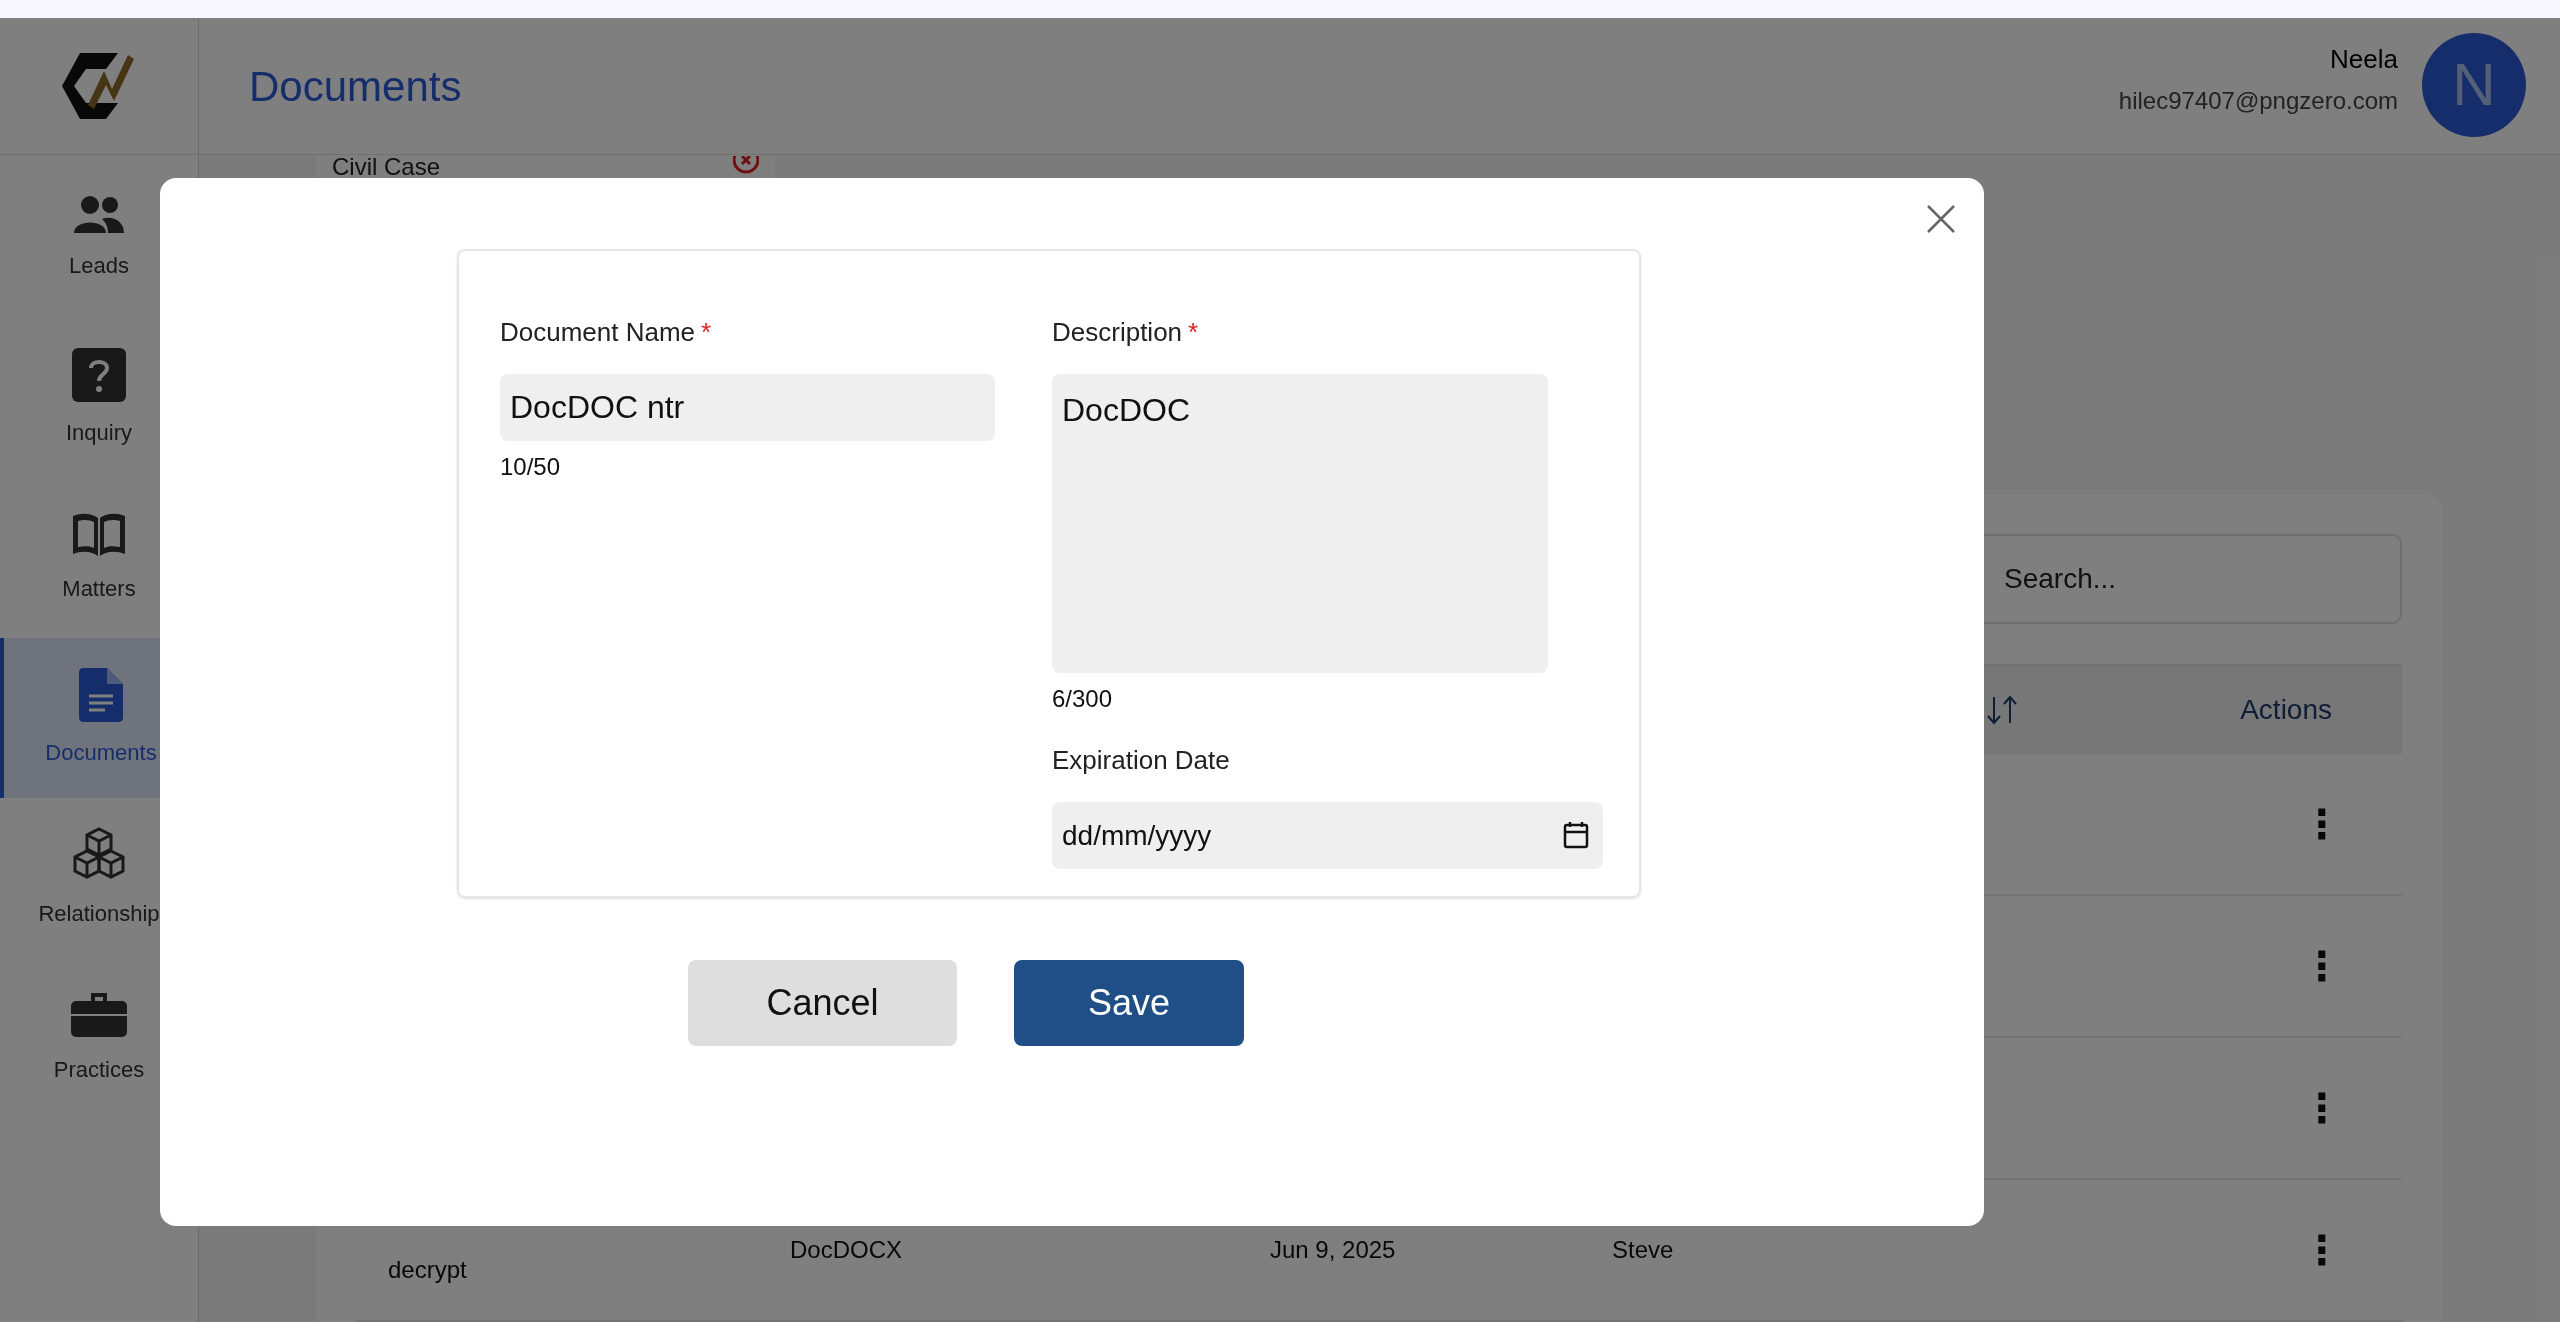 The height and width of the screenshot is (1322, 2560). I want to click on table-cell: DocDOCX, so click(846, 1249).